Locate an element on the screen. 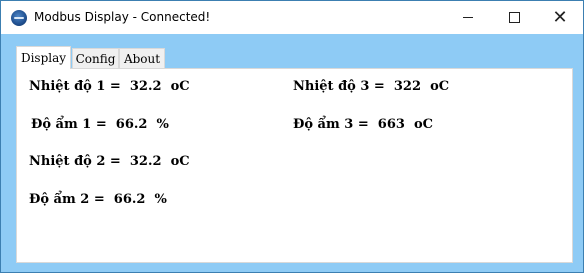 The height and width of the screenshot is (273, 584). minimize-icon is located at coordinates (468, 17).